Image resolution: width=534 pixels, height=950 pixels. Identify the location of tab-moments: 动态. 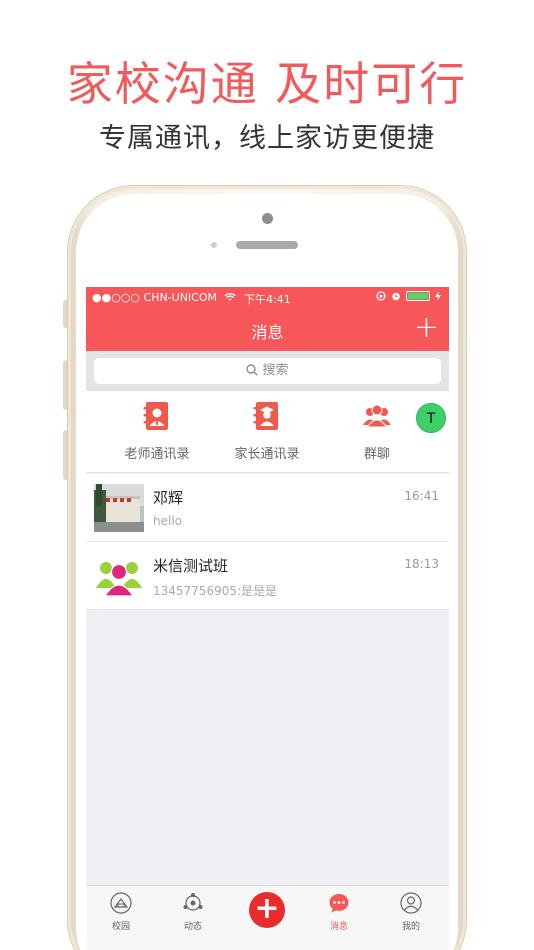
(193, 912).